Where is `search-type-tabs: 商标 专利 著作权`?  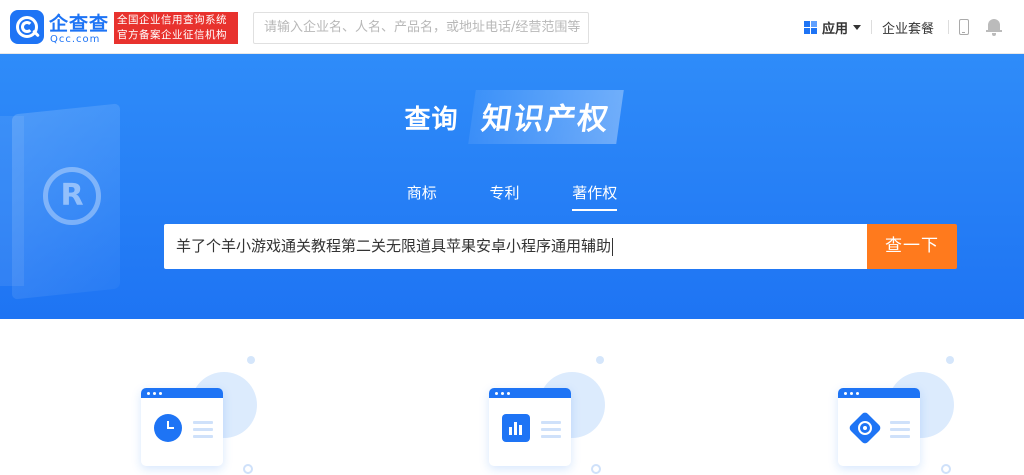 search-type-tabs: 商标 专利 著作权 is located at coordinates (512, 196).